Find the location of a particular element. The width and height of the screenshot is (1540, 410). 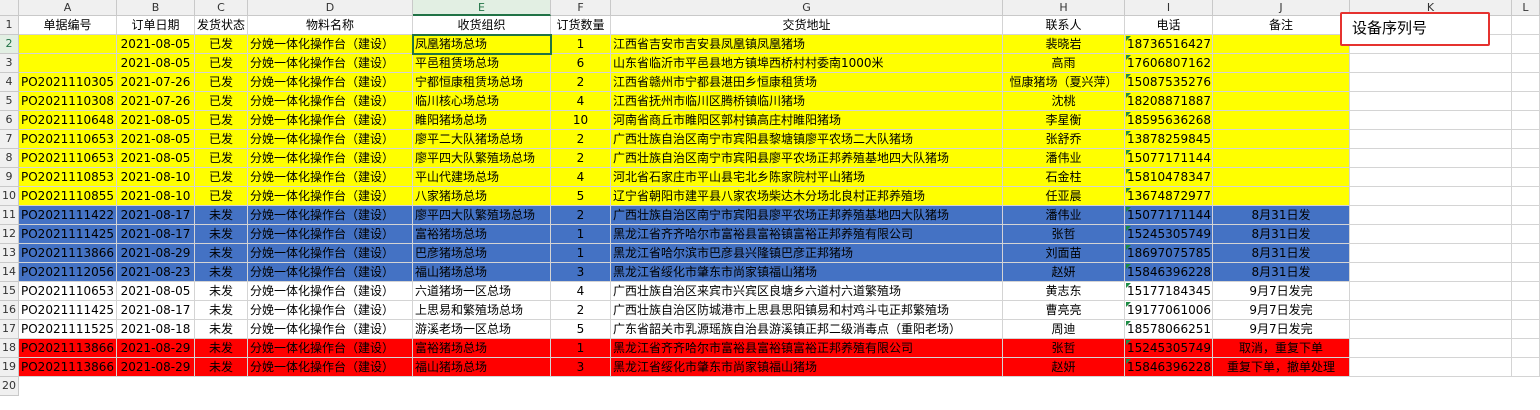

table-cell: 3 is located at coordinates (581, 272).